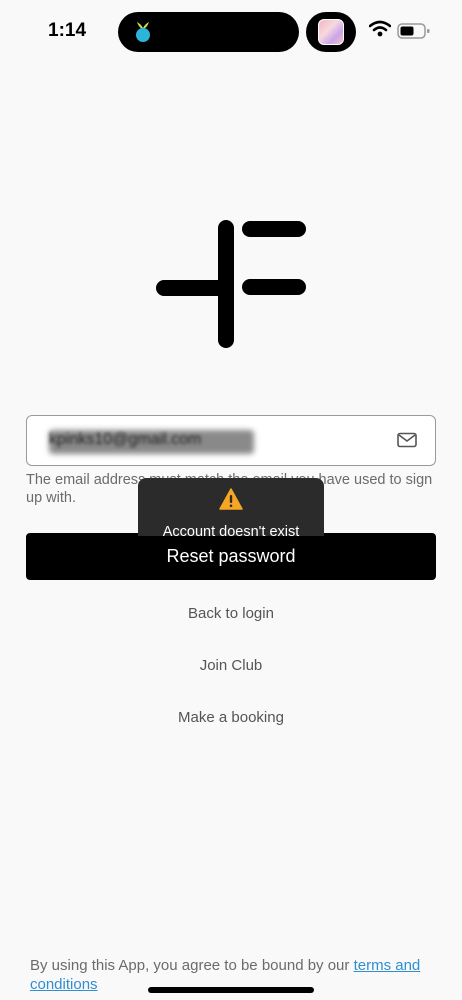  I want to click on media-thumbnail, so click(331, 32).